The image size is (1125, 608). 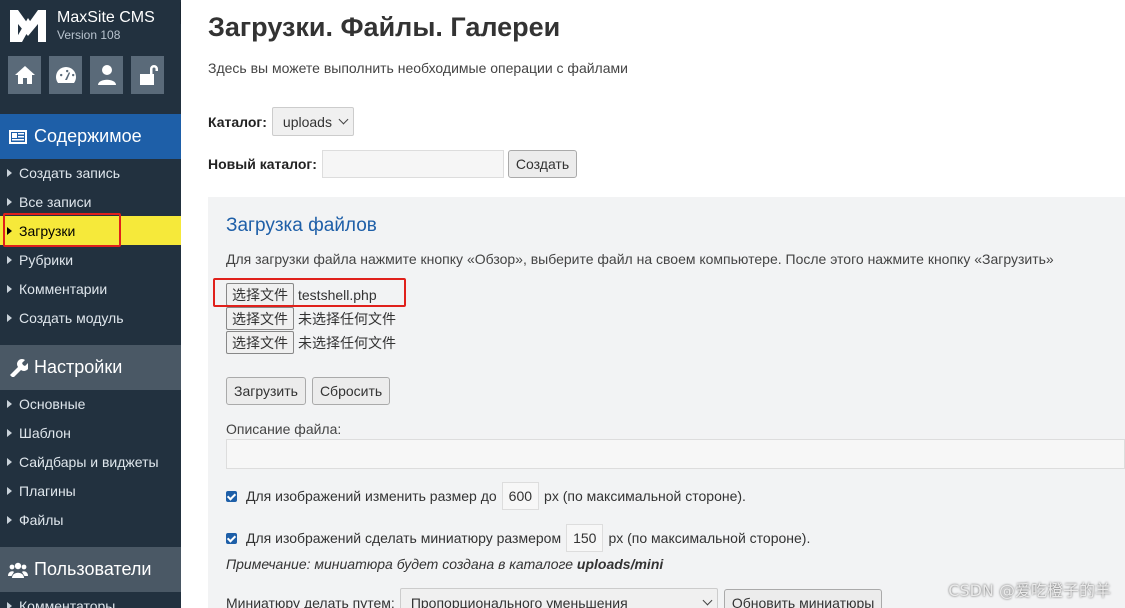 I want to click on section-users-title: Пользователи, so click(x=93, y=569).